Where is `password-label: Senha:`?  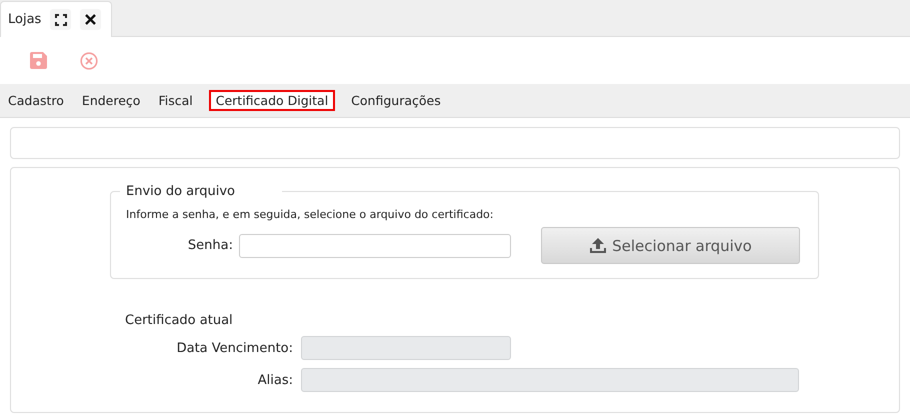 password-label: Senha: is located at coordinates (209, 245).